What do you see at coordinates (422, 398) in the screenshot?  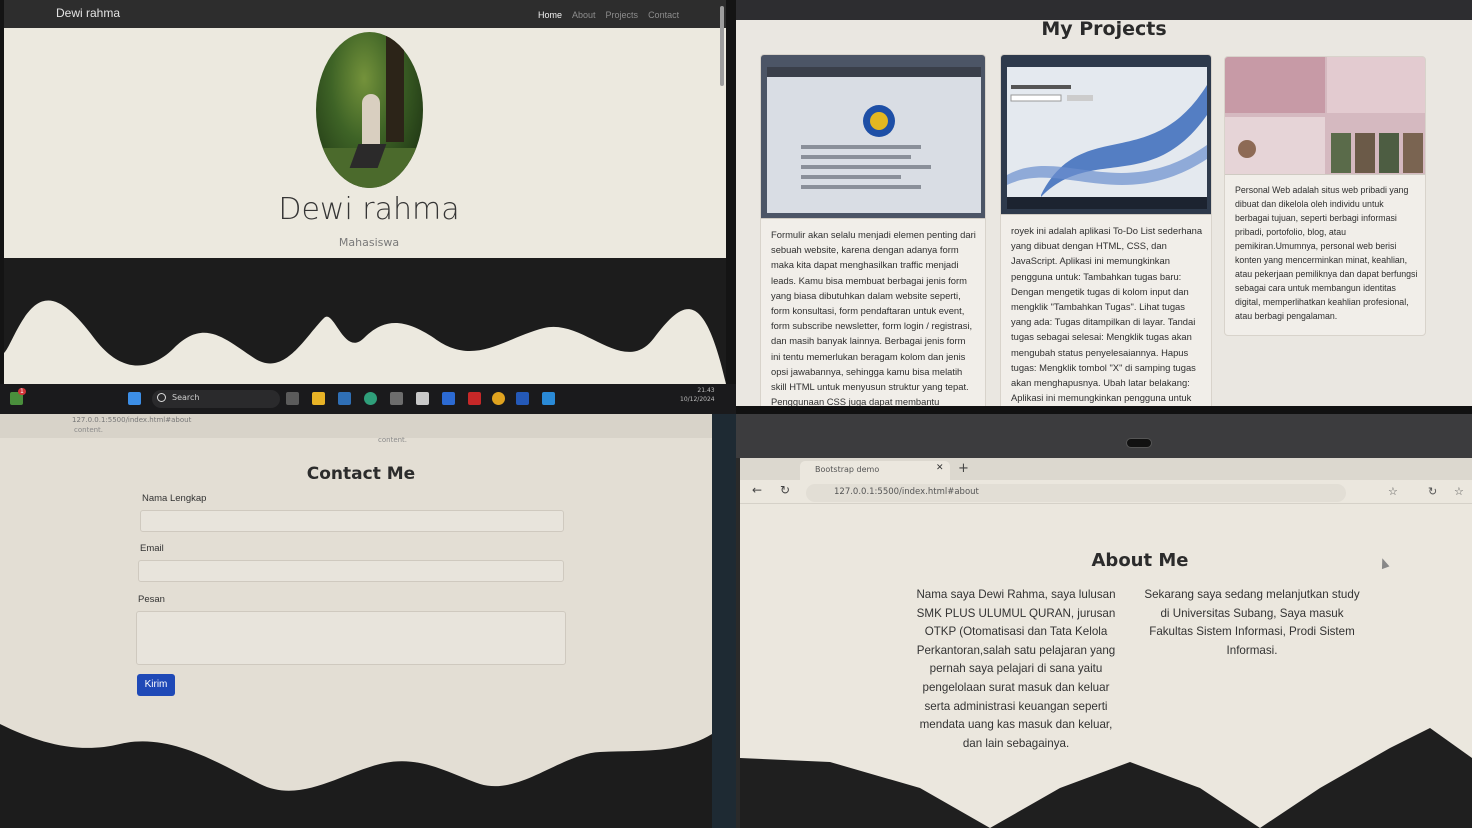 I see `amazon-icon` at bounding box center [422, 398].